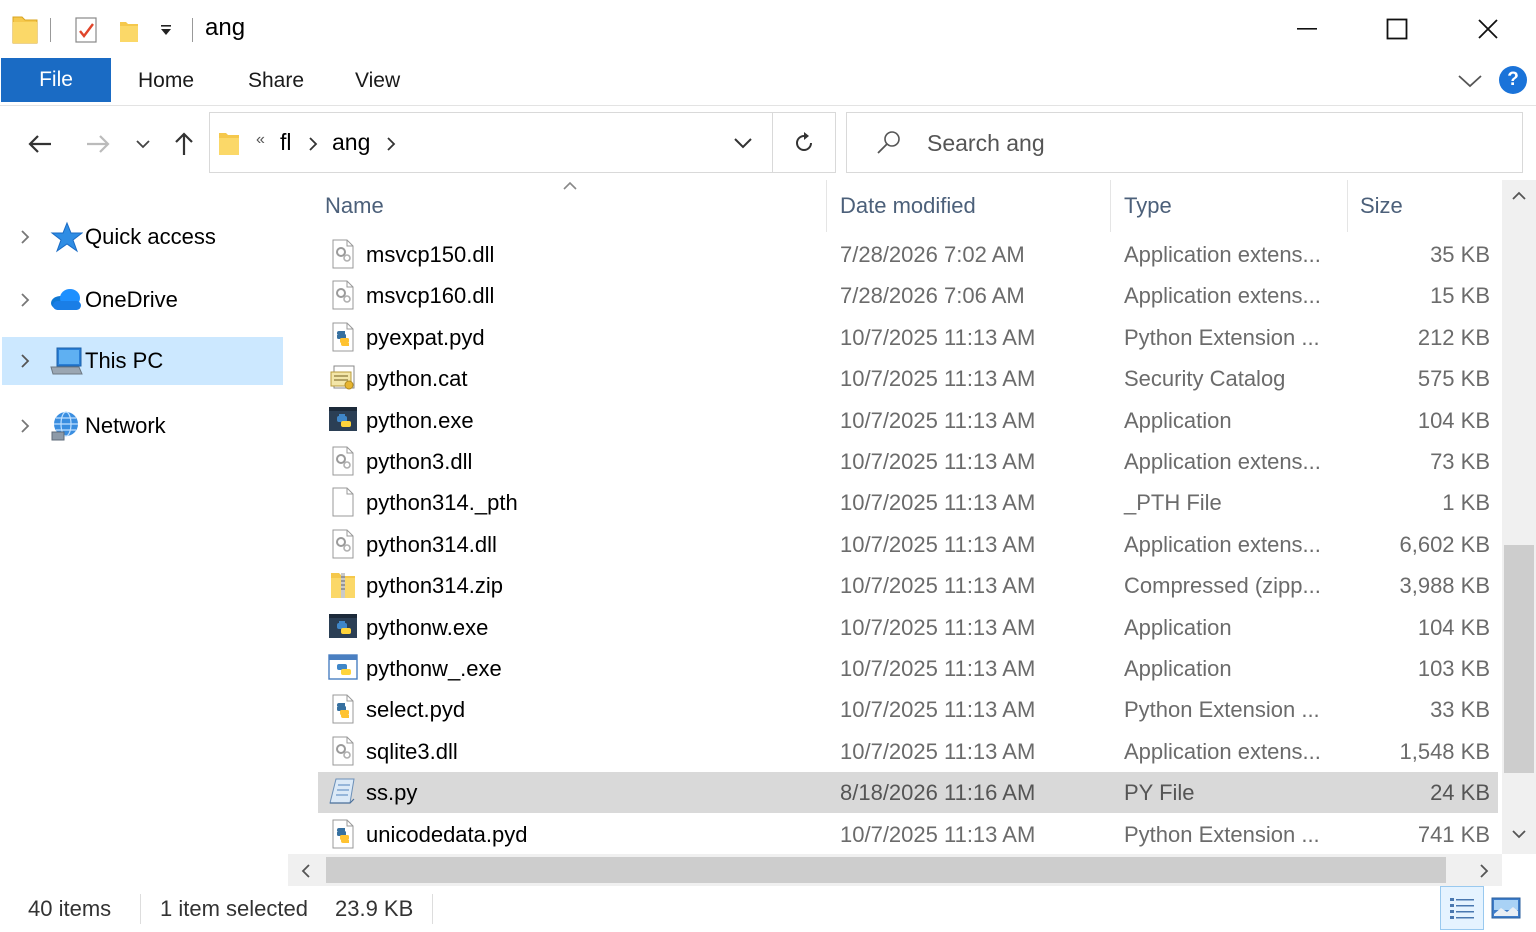 The image size is (1536, 932). What do you see at coordinates (66, 299) in the screenshot?
I see `cloud-icon` at bounding box center [66, 299].